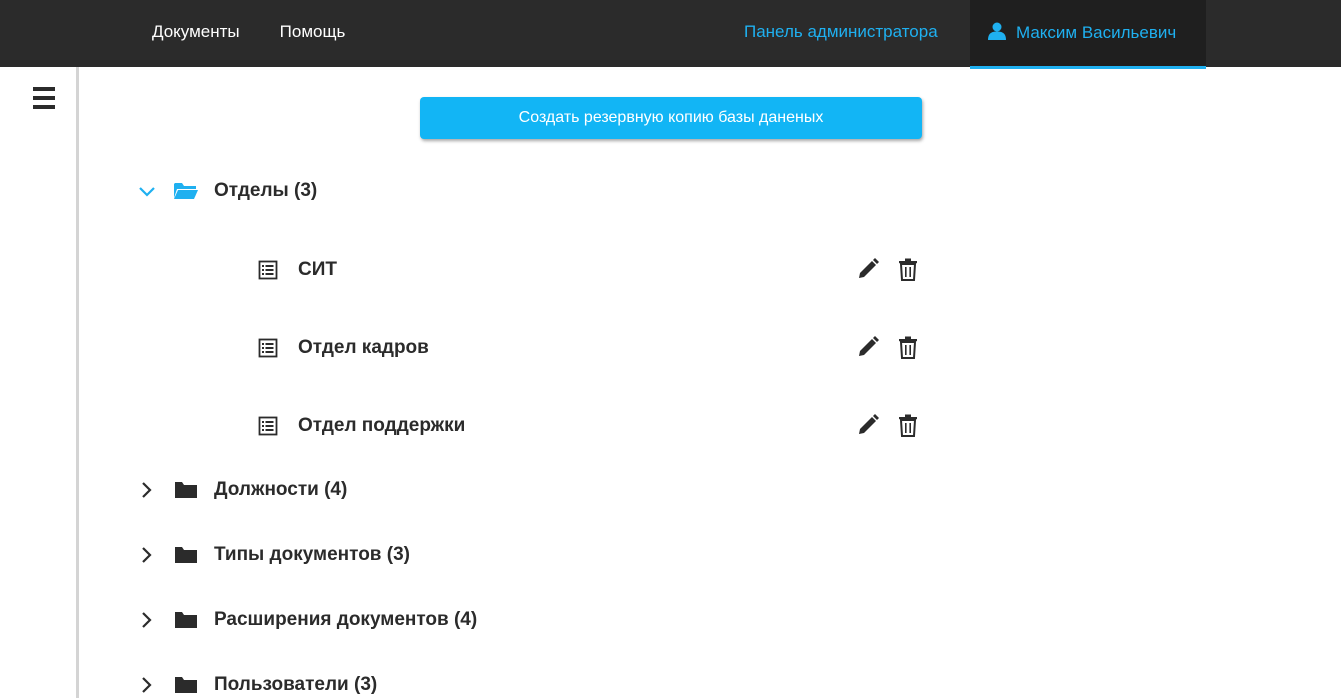  What do you see at coordinates (44, 99) in the screenshot?
I see `hamburger-icon` at bounding box center [44, 99].